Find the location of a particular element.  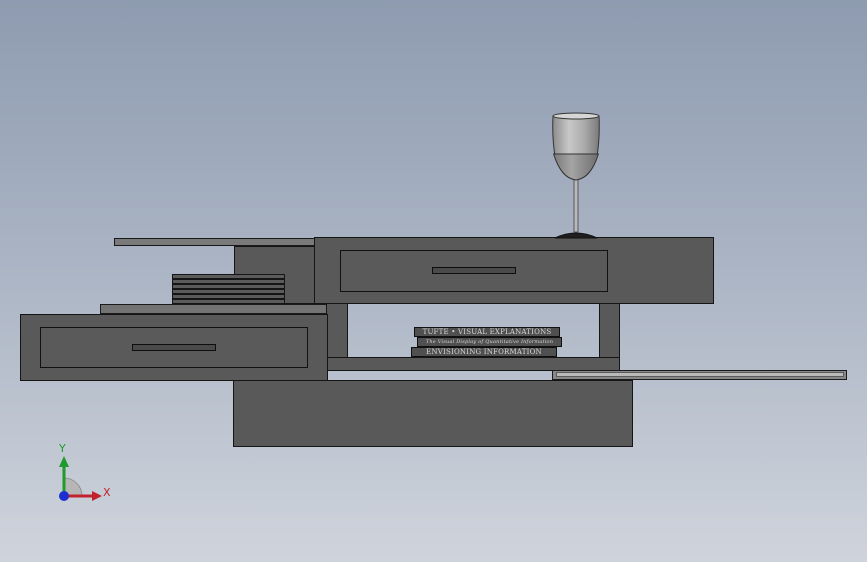

book-envisioning-information: ENVISIONING INFORMATION is located at coordinates (484, 352).